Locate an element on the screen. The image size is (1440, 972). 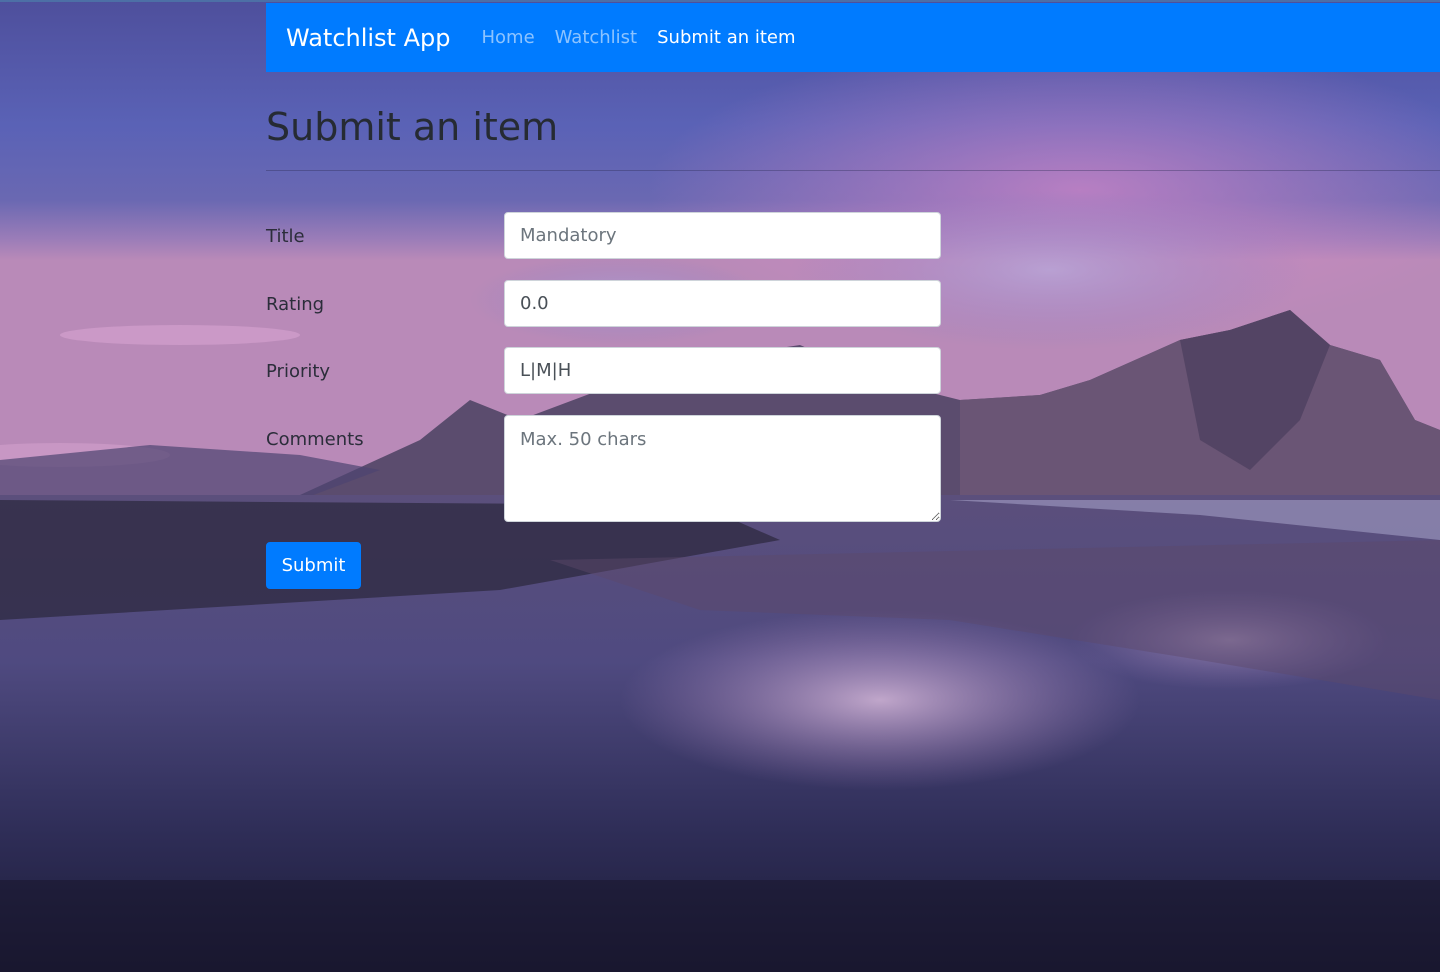
rating-input is located at coordinates (722, 303).